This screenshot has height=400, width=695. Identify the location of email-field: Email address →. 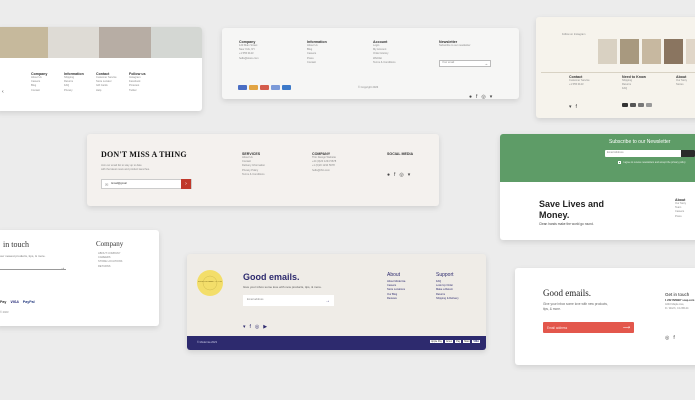
(288, 300).